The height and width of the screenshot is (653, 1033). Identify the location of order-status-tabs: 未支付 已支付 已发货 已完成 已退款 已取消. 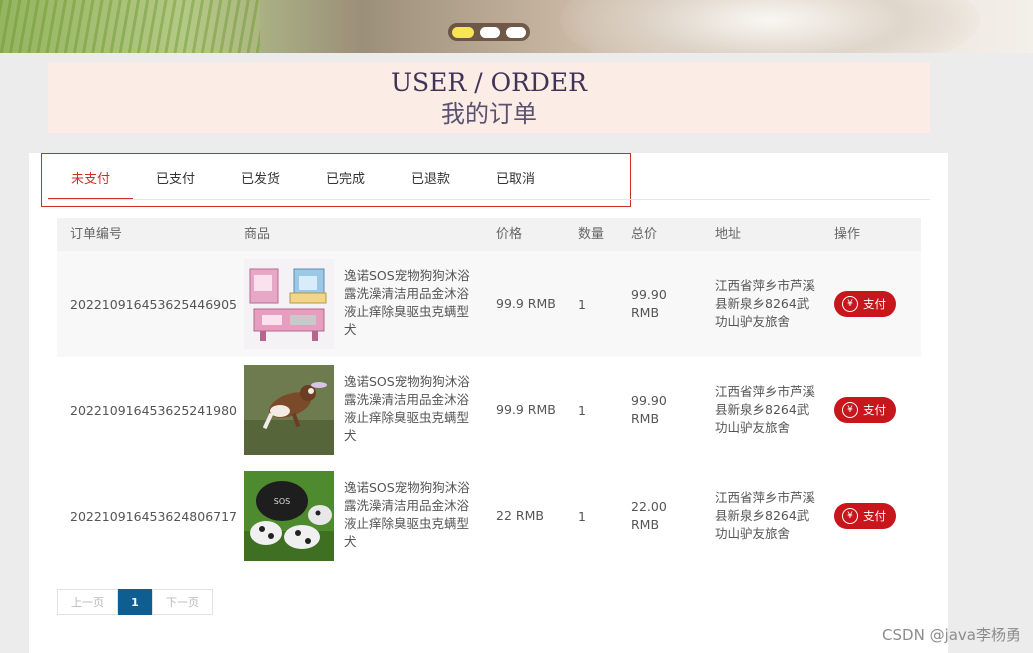
(303, 179).